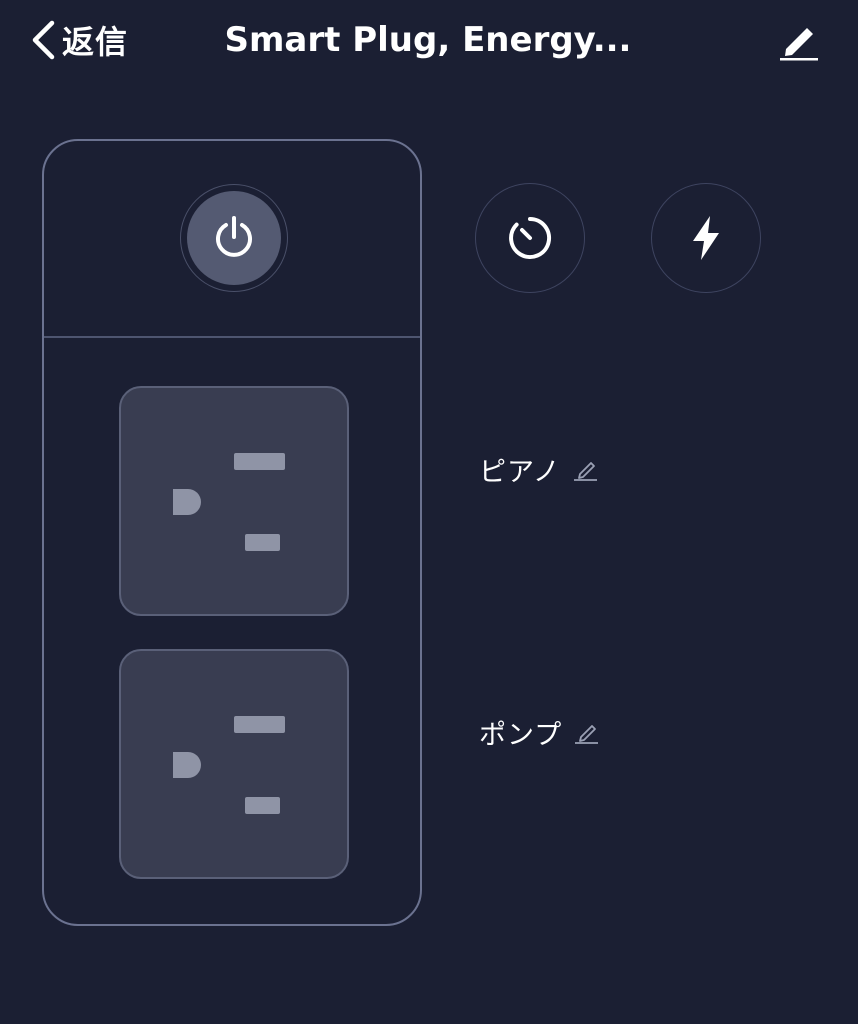 This screenshot has width=858, height=1024. I want to click on outlet-2-label: ポンプ, so click(539, 732).